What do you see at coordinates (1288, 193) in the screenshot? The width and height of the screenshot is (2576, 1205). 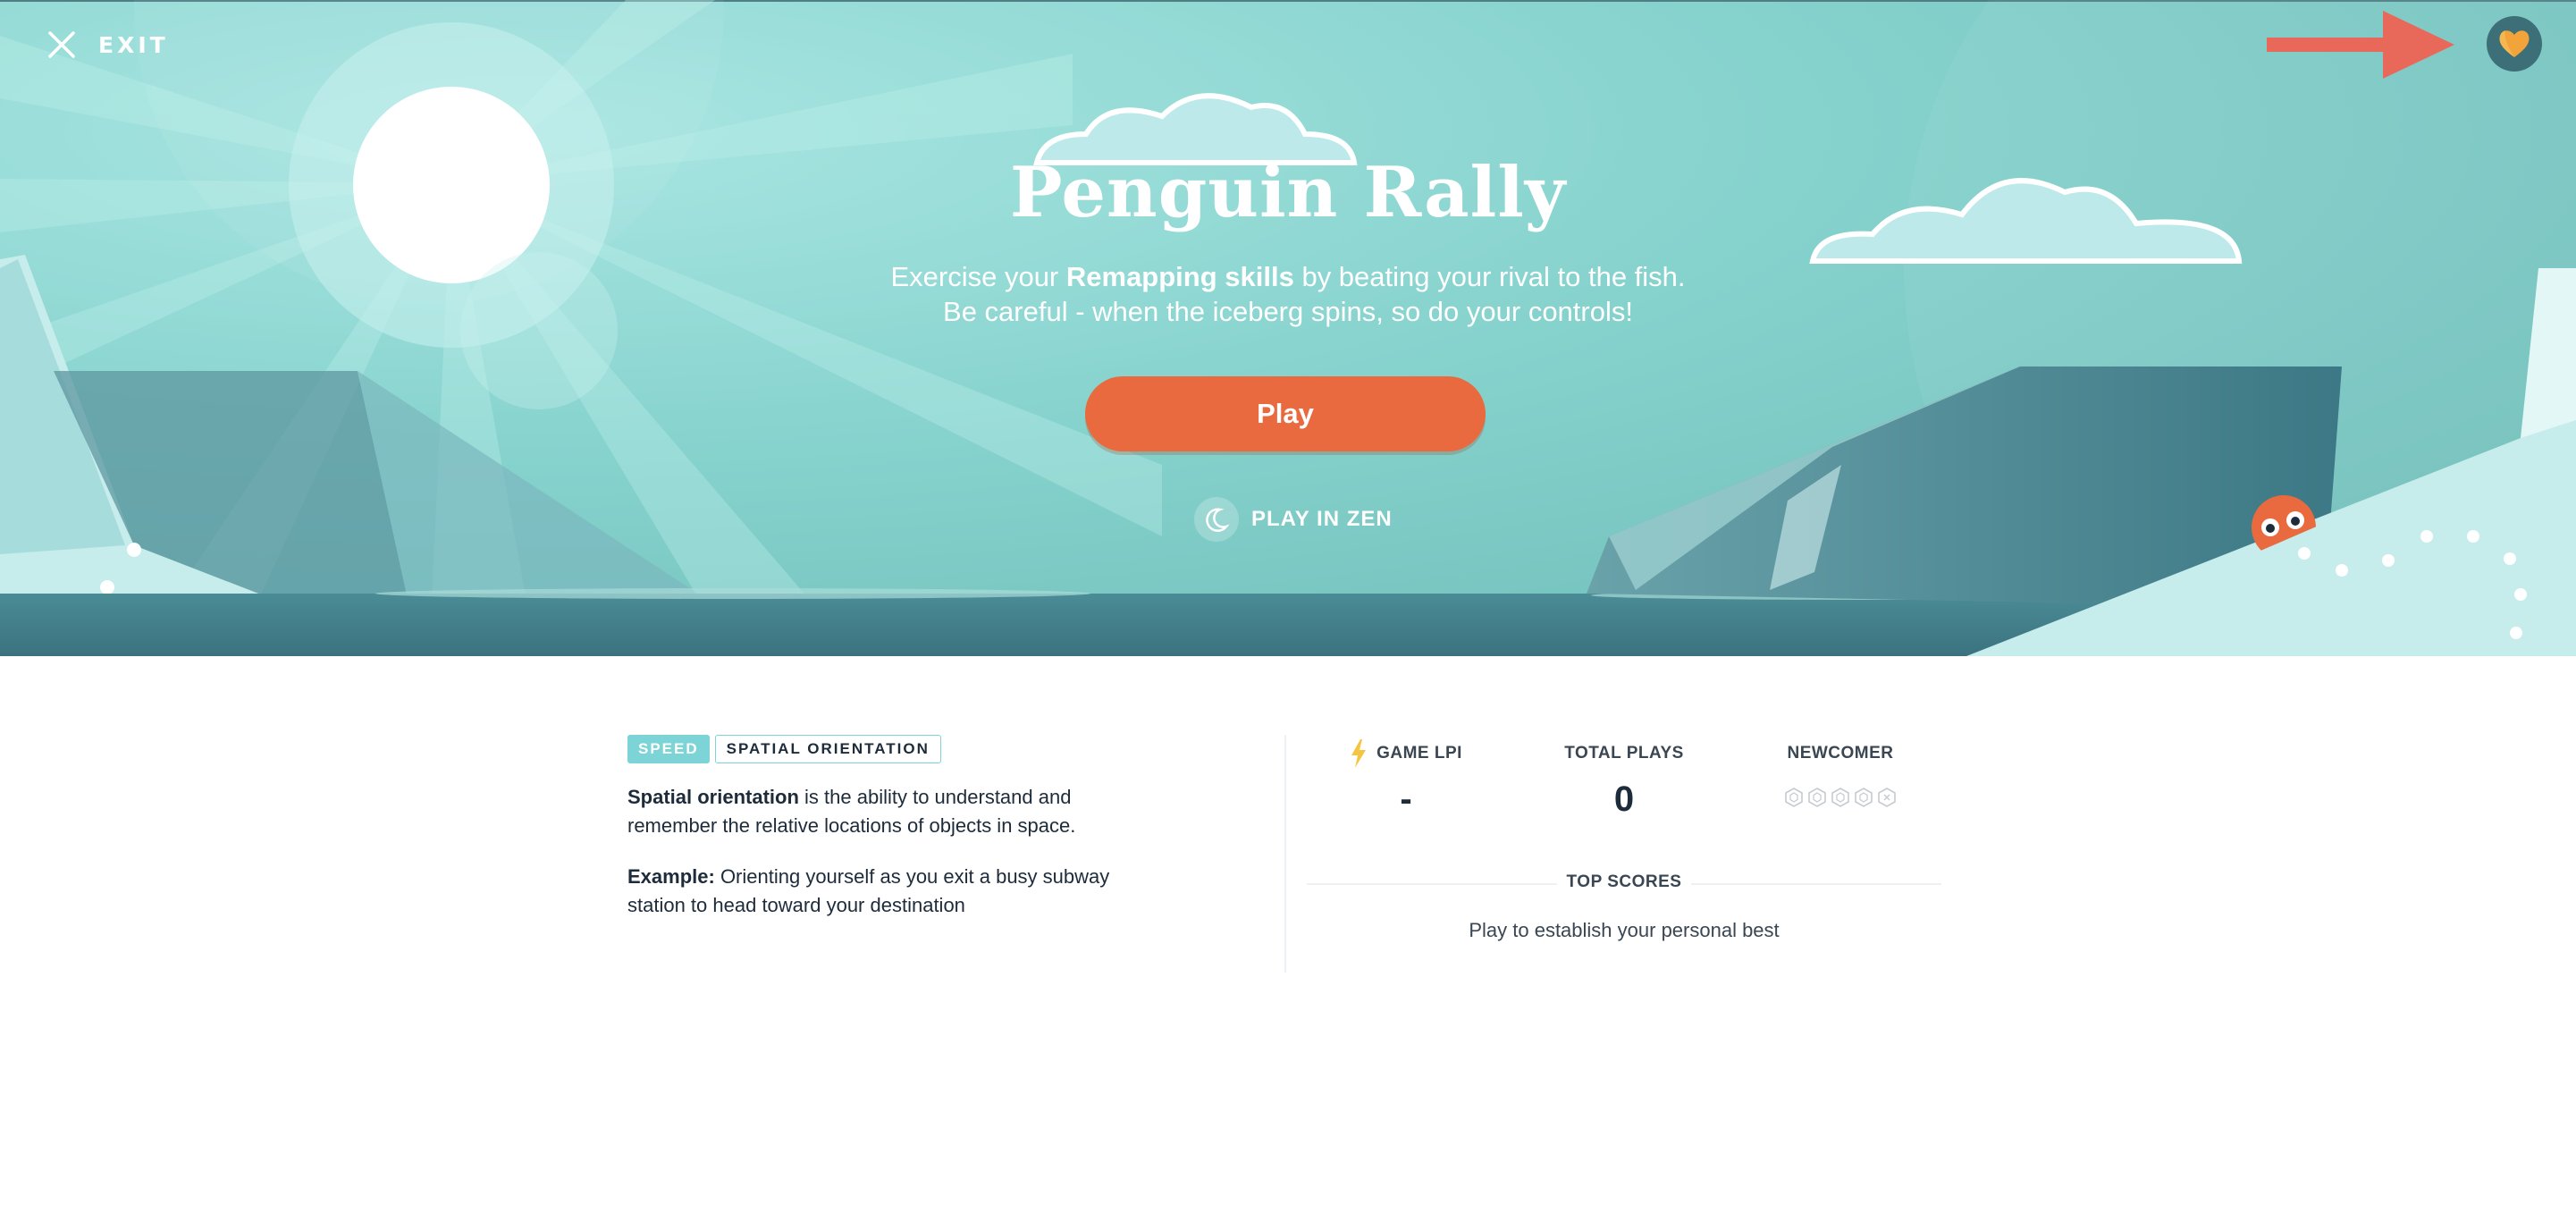 I see `game-title: Penguin Rally` at bounding box center [1288, 193].